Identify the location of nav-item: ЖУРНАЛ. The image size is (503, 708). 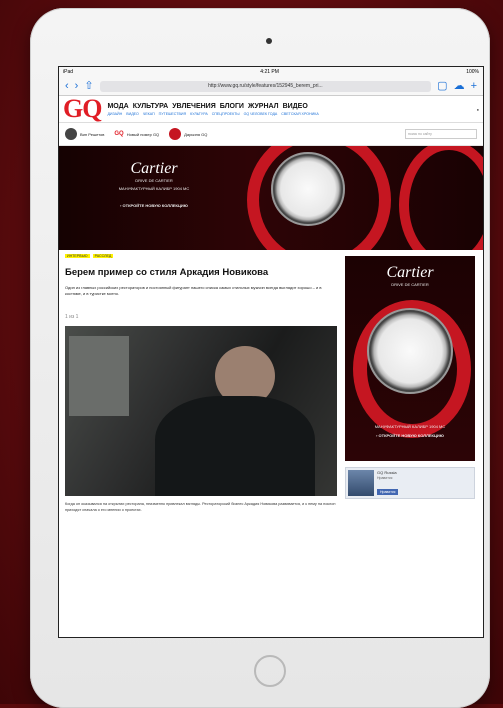
(263, 106).